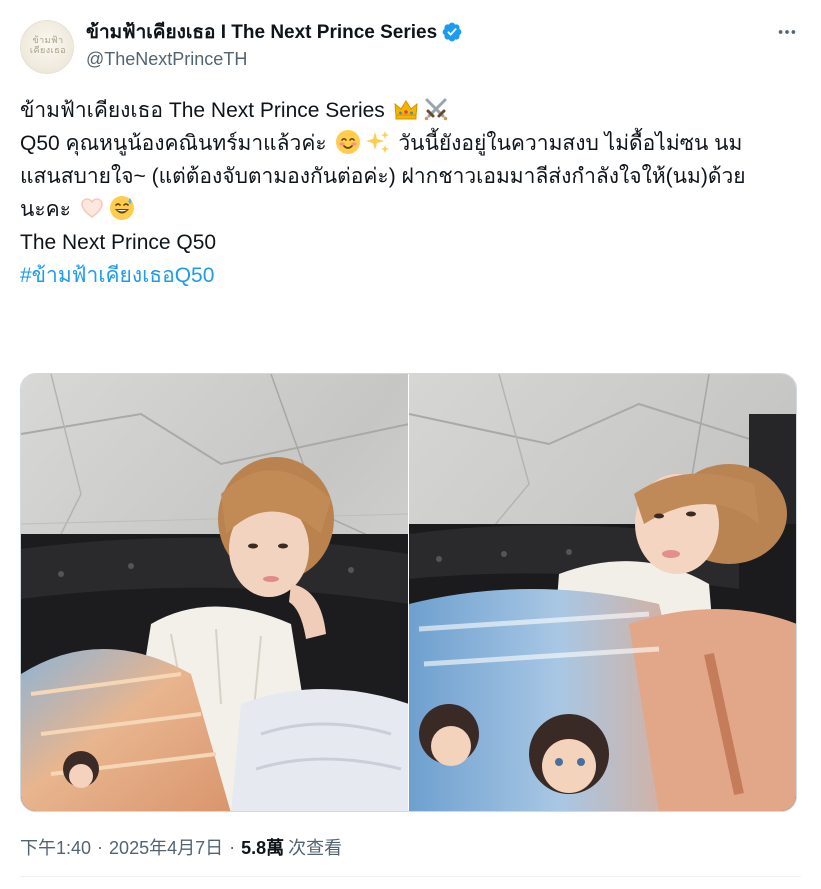  I want to click on hashtag-link: #ข้ามฟ้าเคียงเธอQ50, so click(117, 275).